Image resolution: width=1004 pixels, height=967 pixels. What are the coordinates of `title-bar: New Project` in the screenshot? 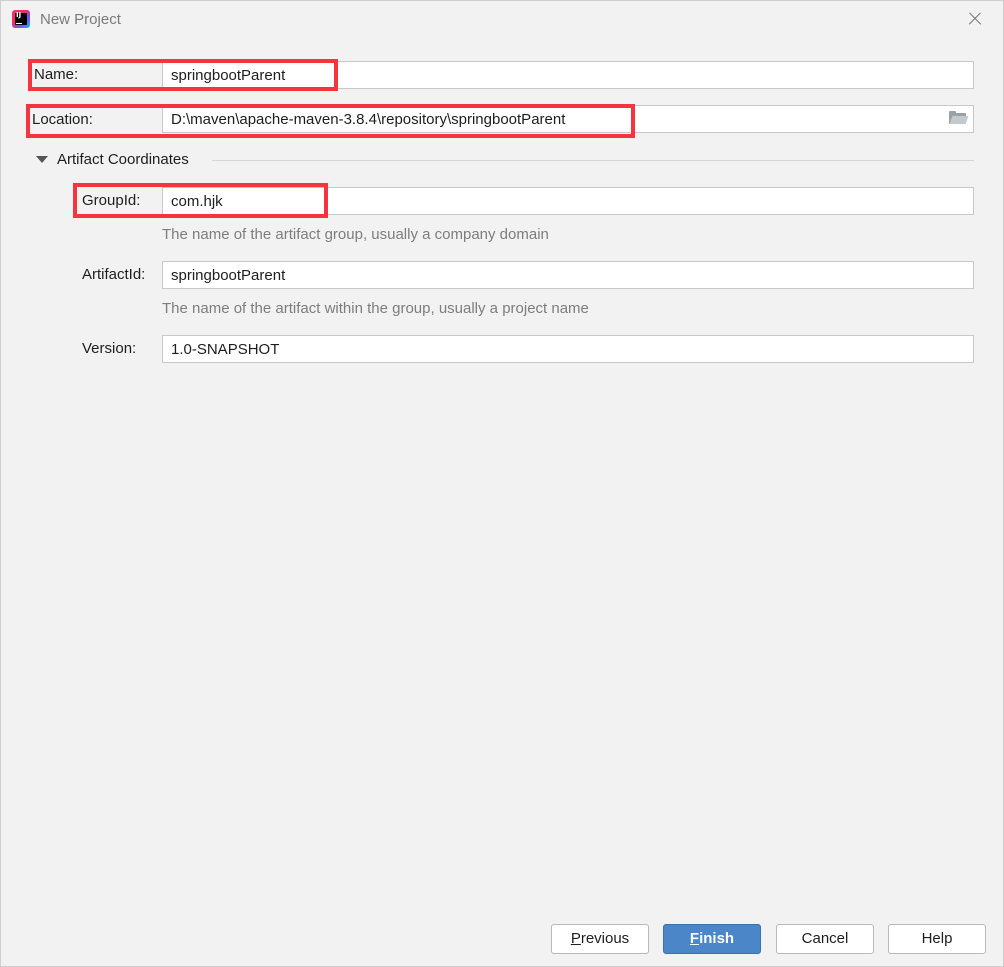 It's located at (502, 20).